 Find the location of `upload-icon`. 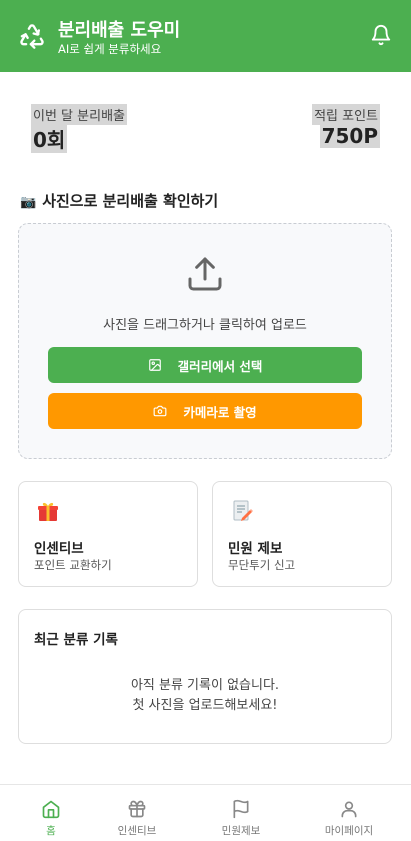

upload-icon is located at coordinates (205, 274).